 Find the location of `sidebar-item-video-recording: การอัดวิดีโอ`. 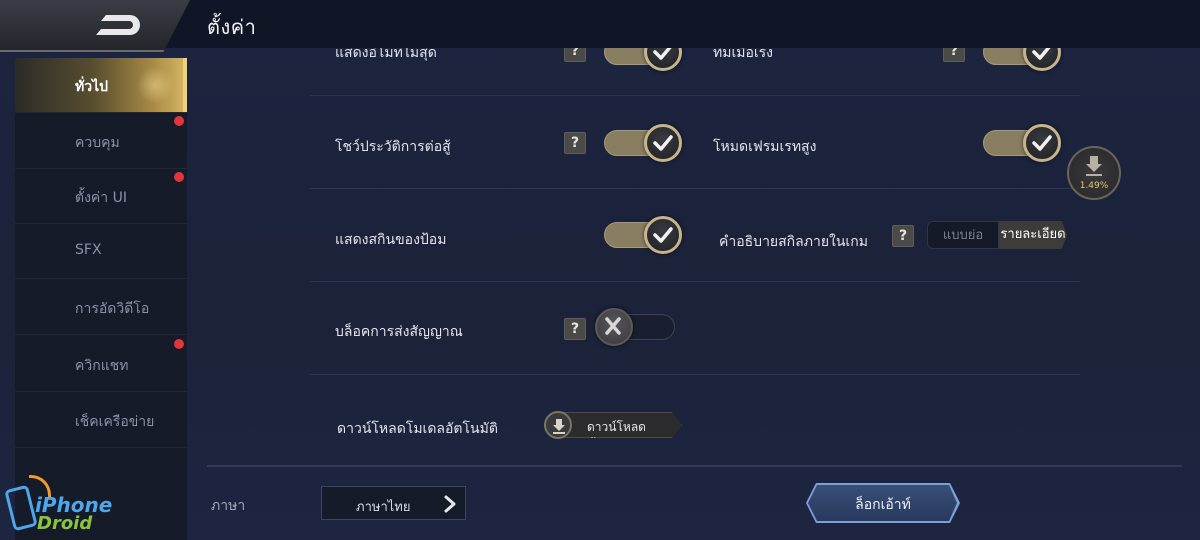

sidebar-item-video-recording: การอัดวิดีโอ is located at coordinates (101, 307).